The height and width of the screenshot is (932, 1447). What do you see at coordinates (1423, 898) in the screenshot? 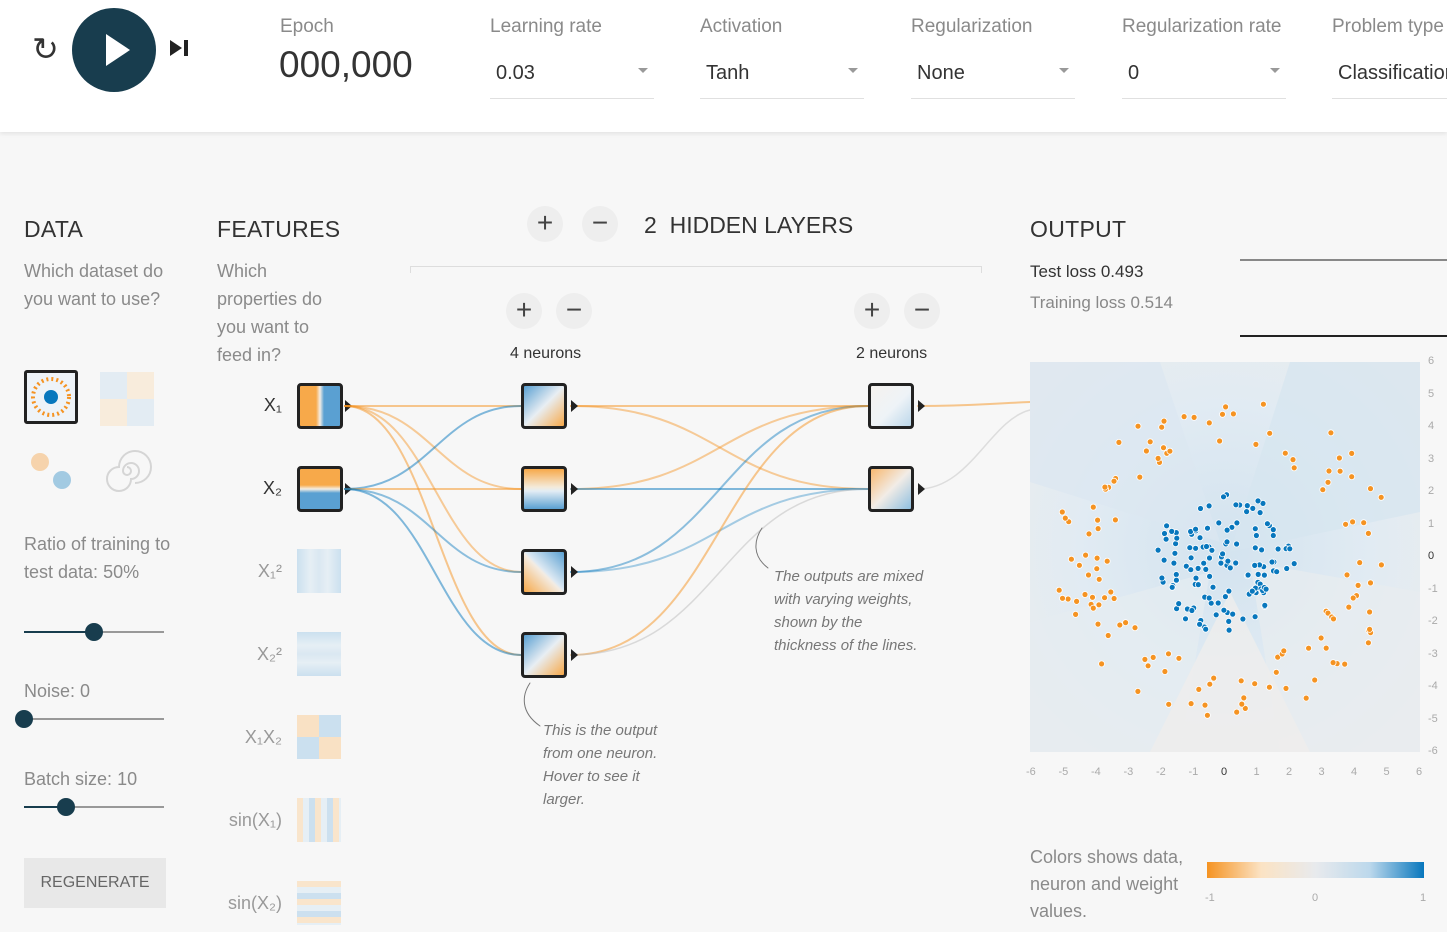
I see `legend-tick: 1` at bounding box center [1423, 898].